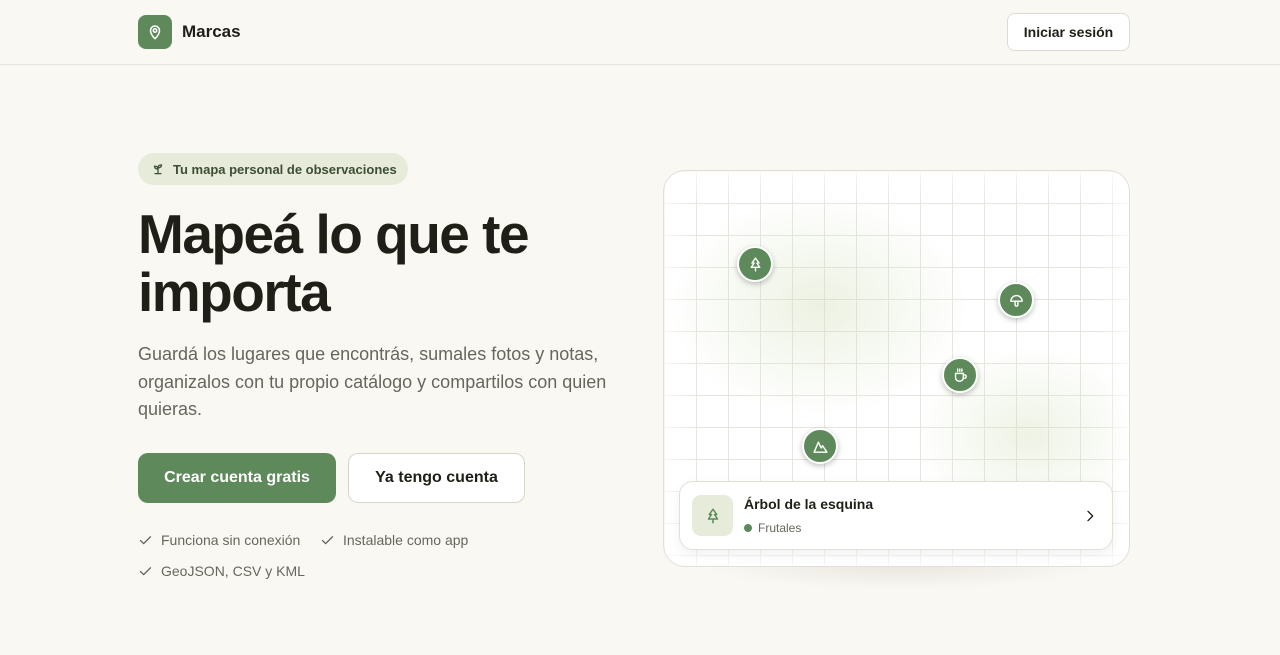 The image size is (1280, 655). I want to click on chevron-right-icon, so click(1090, 516).